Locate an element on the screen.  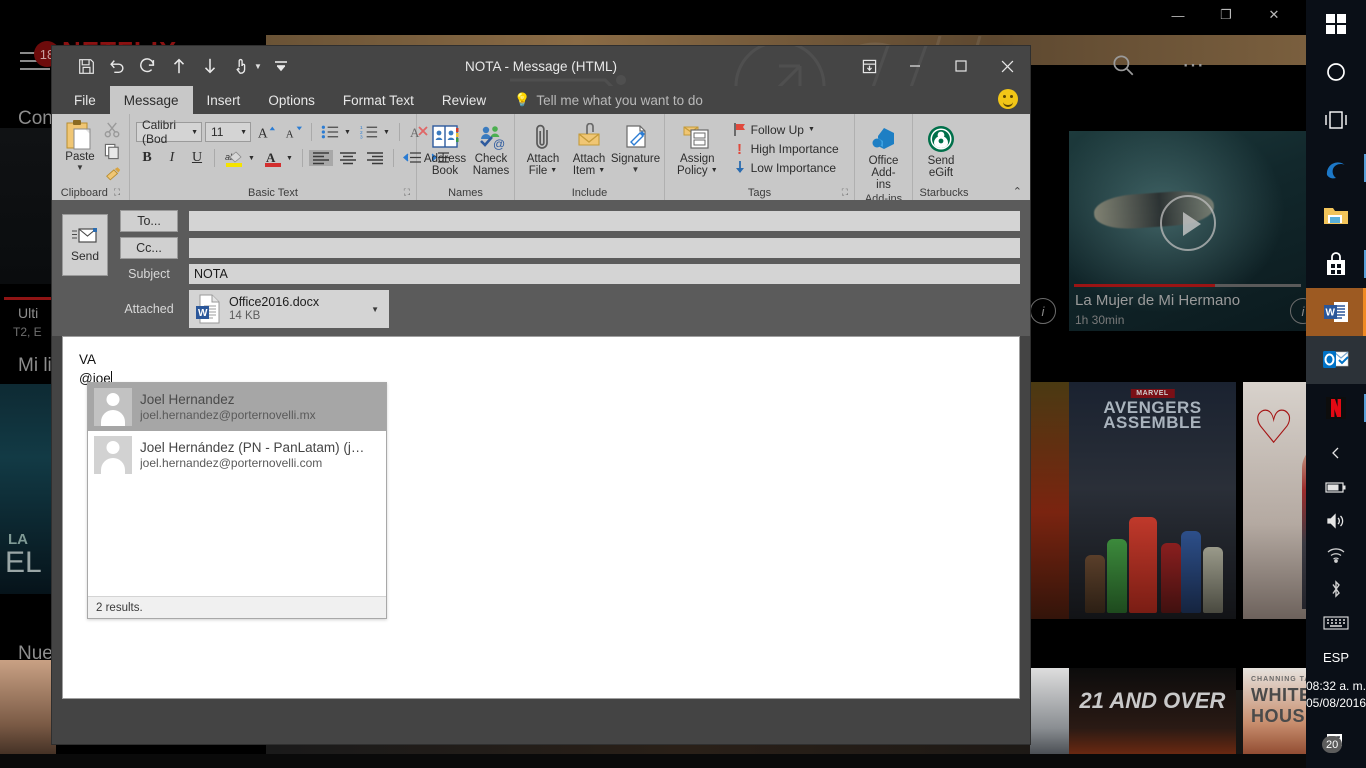
grow-font-button: A is located at coordinates (266, 132).